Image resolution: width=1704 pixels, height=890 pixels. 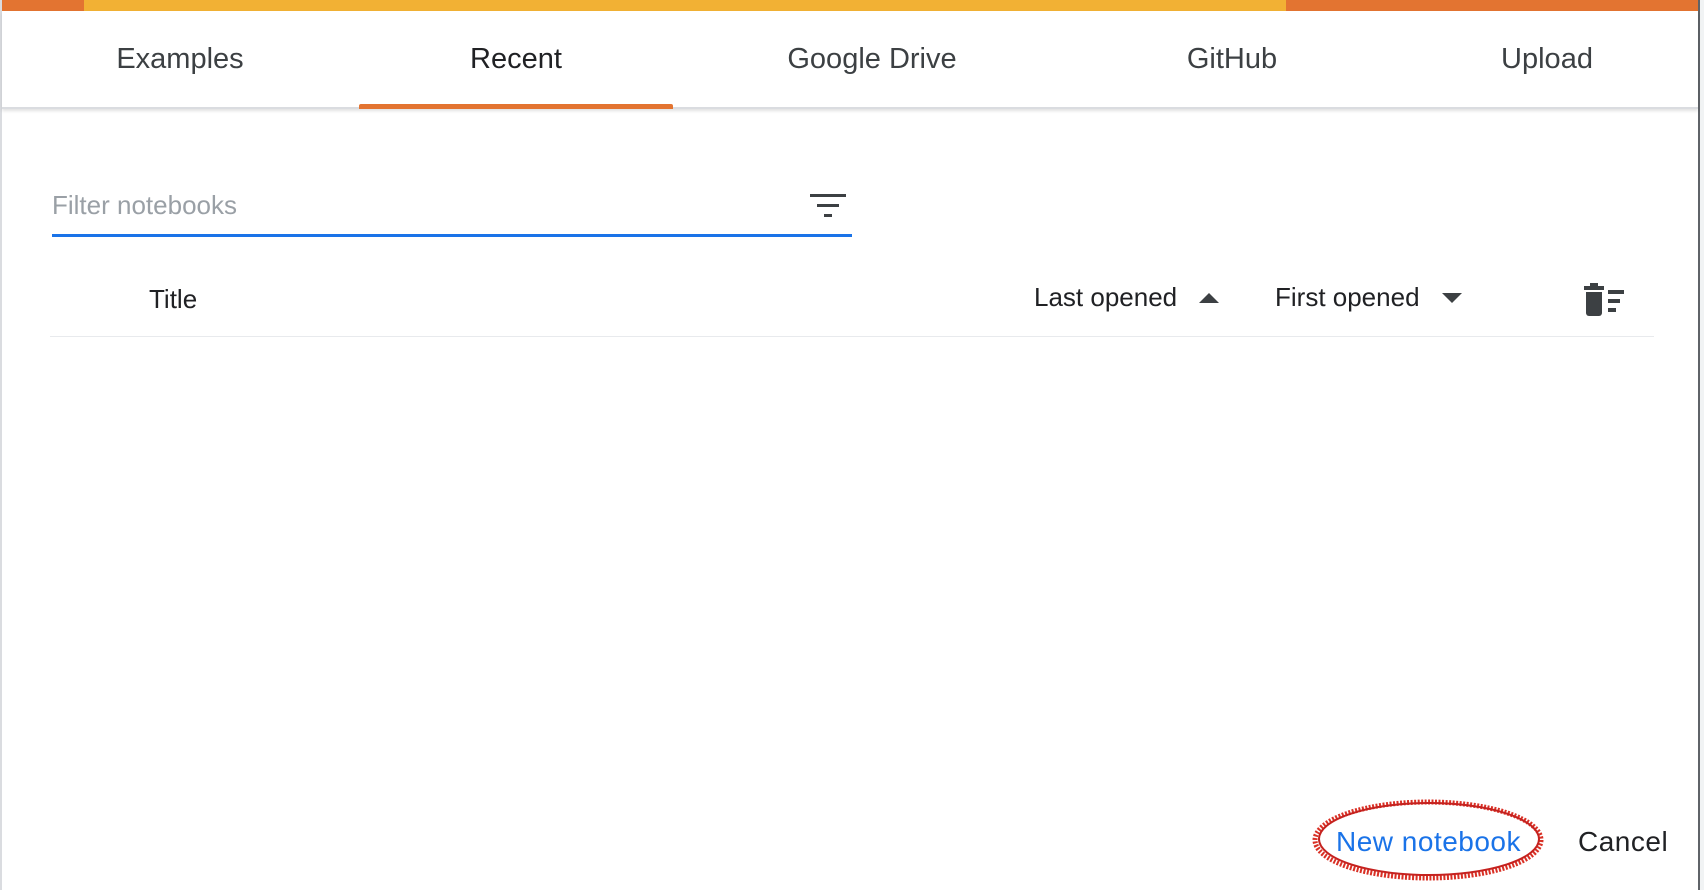 What do you see at coordinates (850, 5) in the screenshot?
I see `top-accent-bar` at bounding box center [850, 5].